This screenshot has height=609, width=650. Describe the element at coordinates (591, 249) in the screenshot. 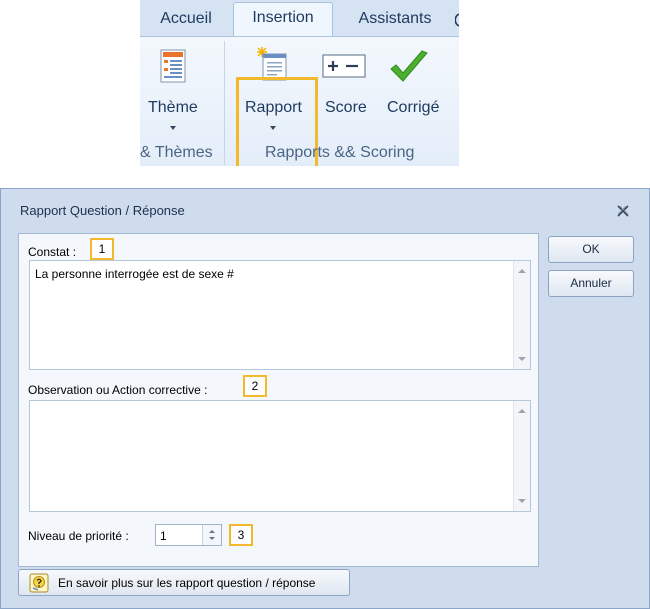

I see `ok-button: OK` at that location.